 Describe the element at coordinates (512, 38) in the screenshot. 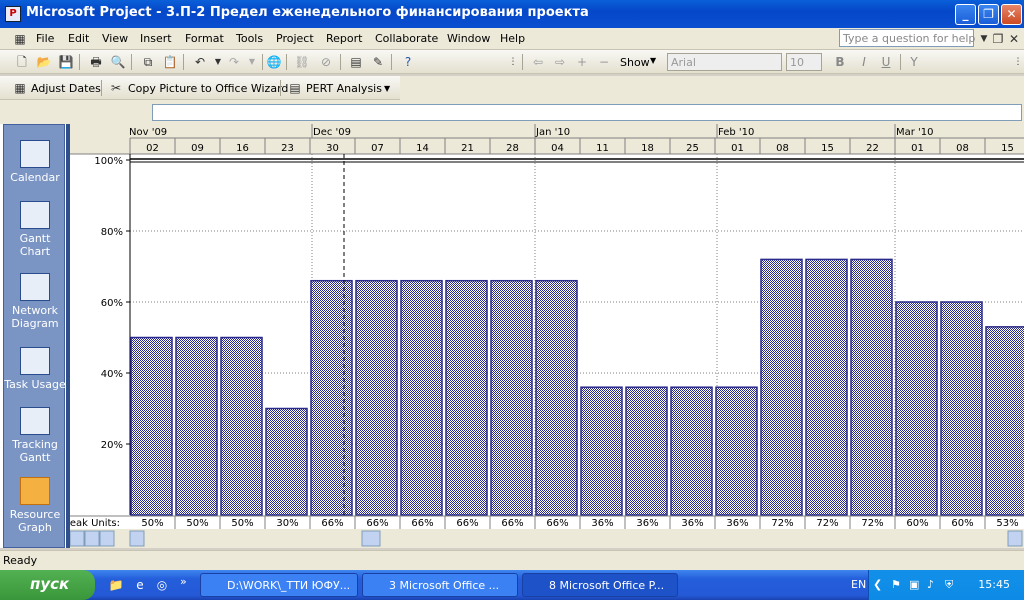

I see `menu-help: Help` at that location.